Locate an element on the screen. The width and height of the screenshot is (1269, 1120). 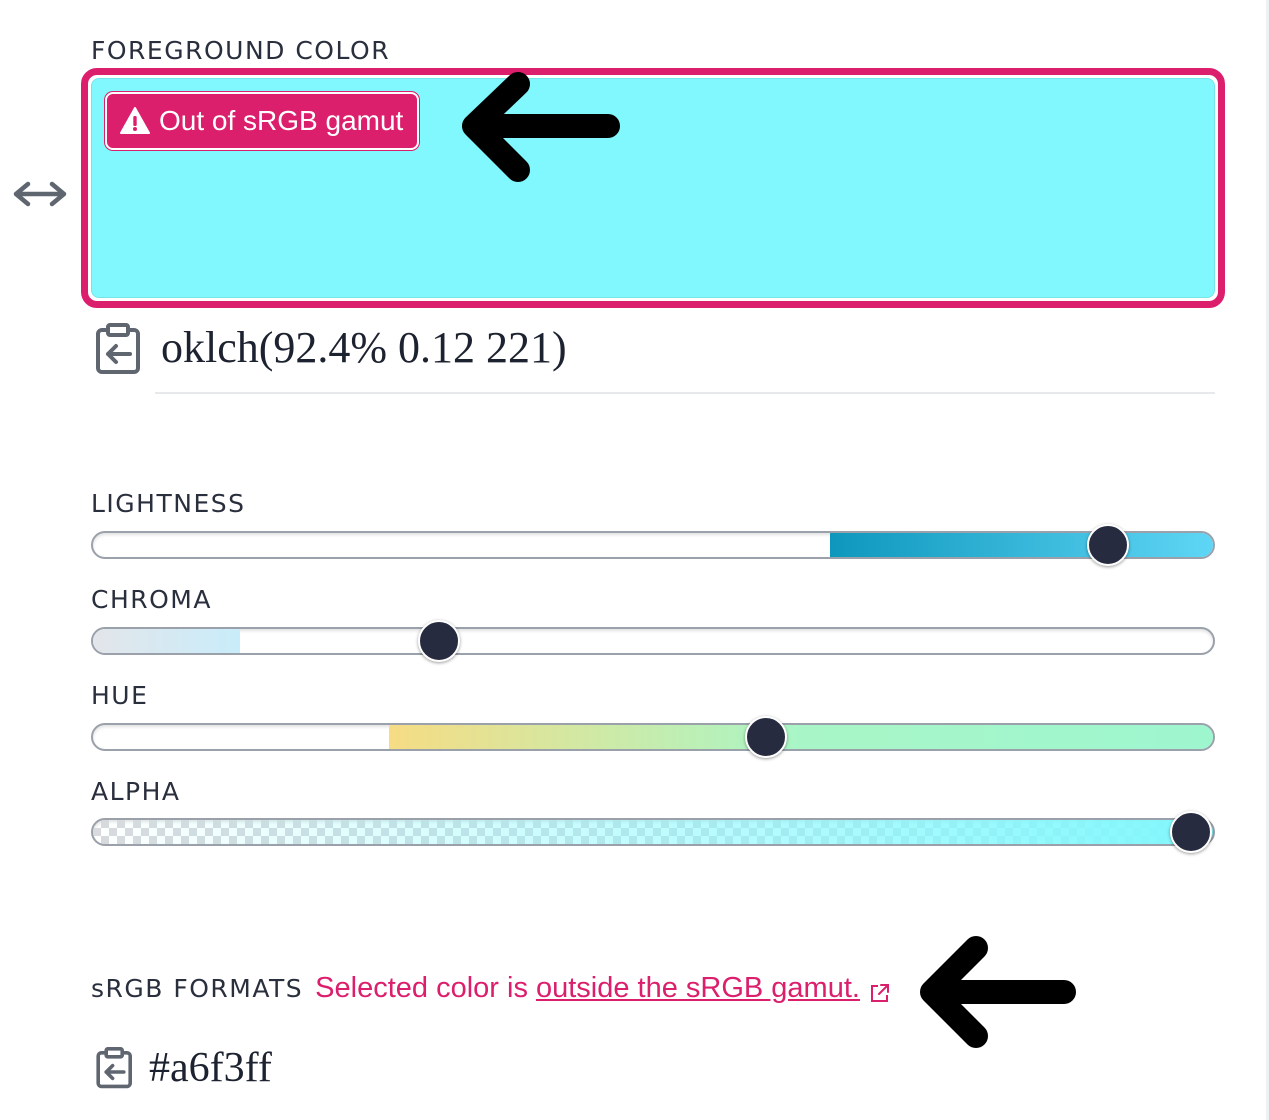
chroma-thumb is located at coordinates (438, 641).